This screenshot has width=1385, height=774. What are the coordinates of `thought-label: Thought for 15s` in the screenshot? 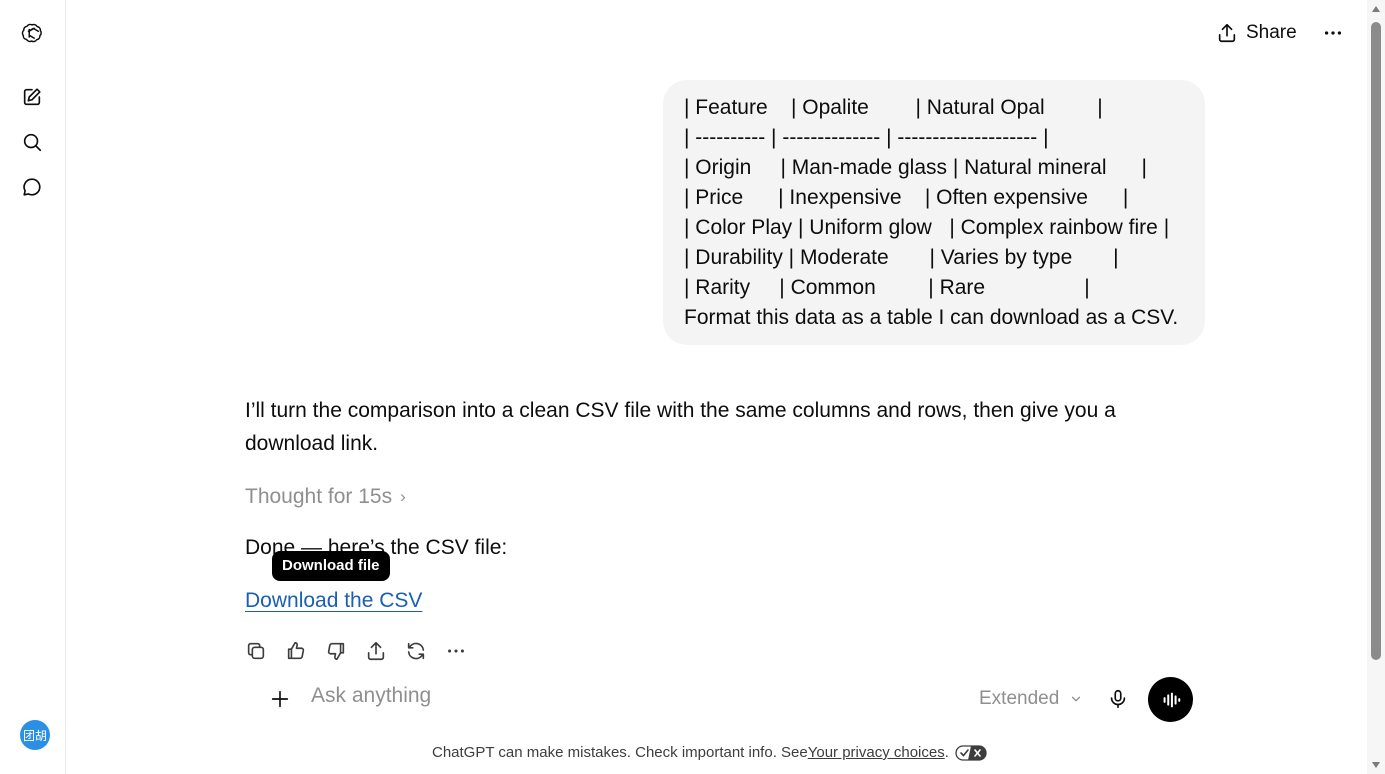 It's located at (319, 496).